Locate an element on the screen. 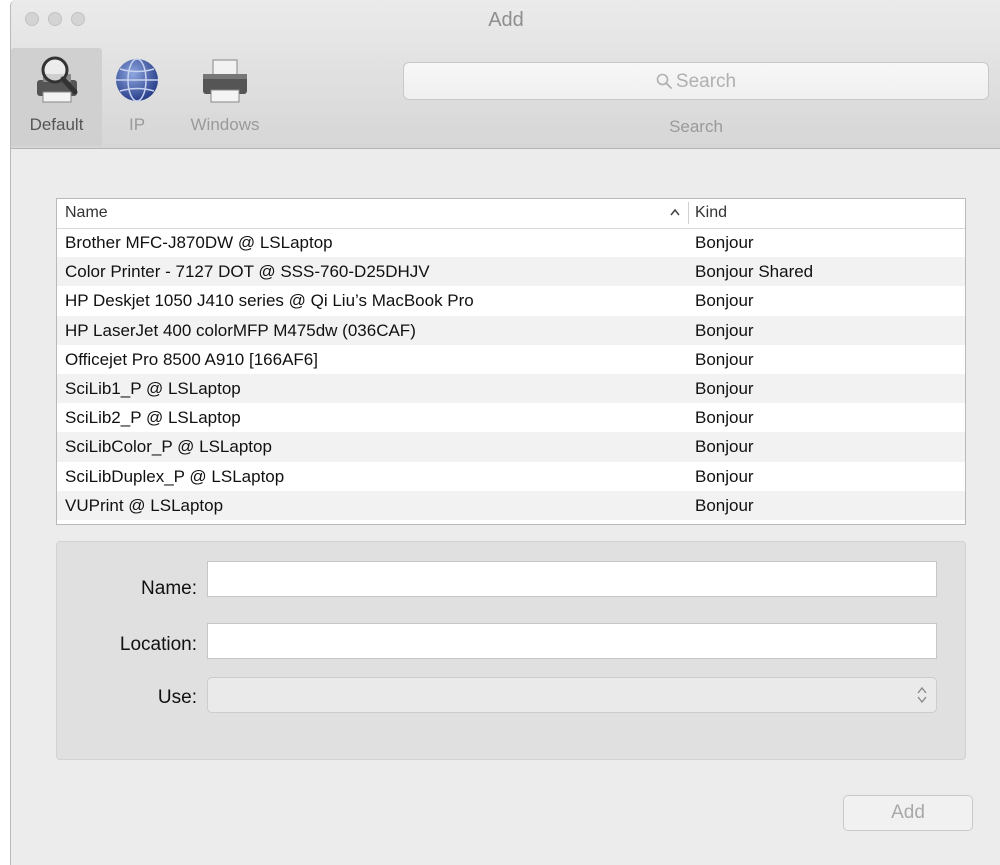 This screenshot has width=1000, height=865. row-kind: Bonjour Shared is located at coordinates (754, 272).